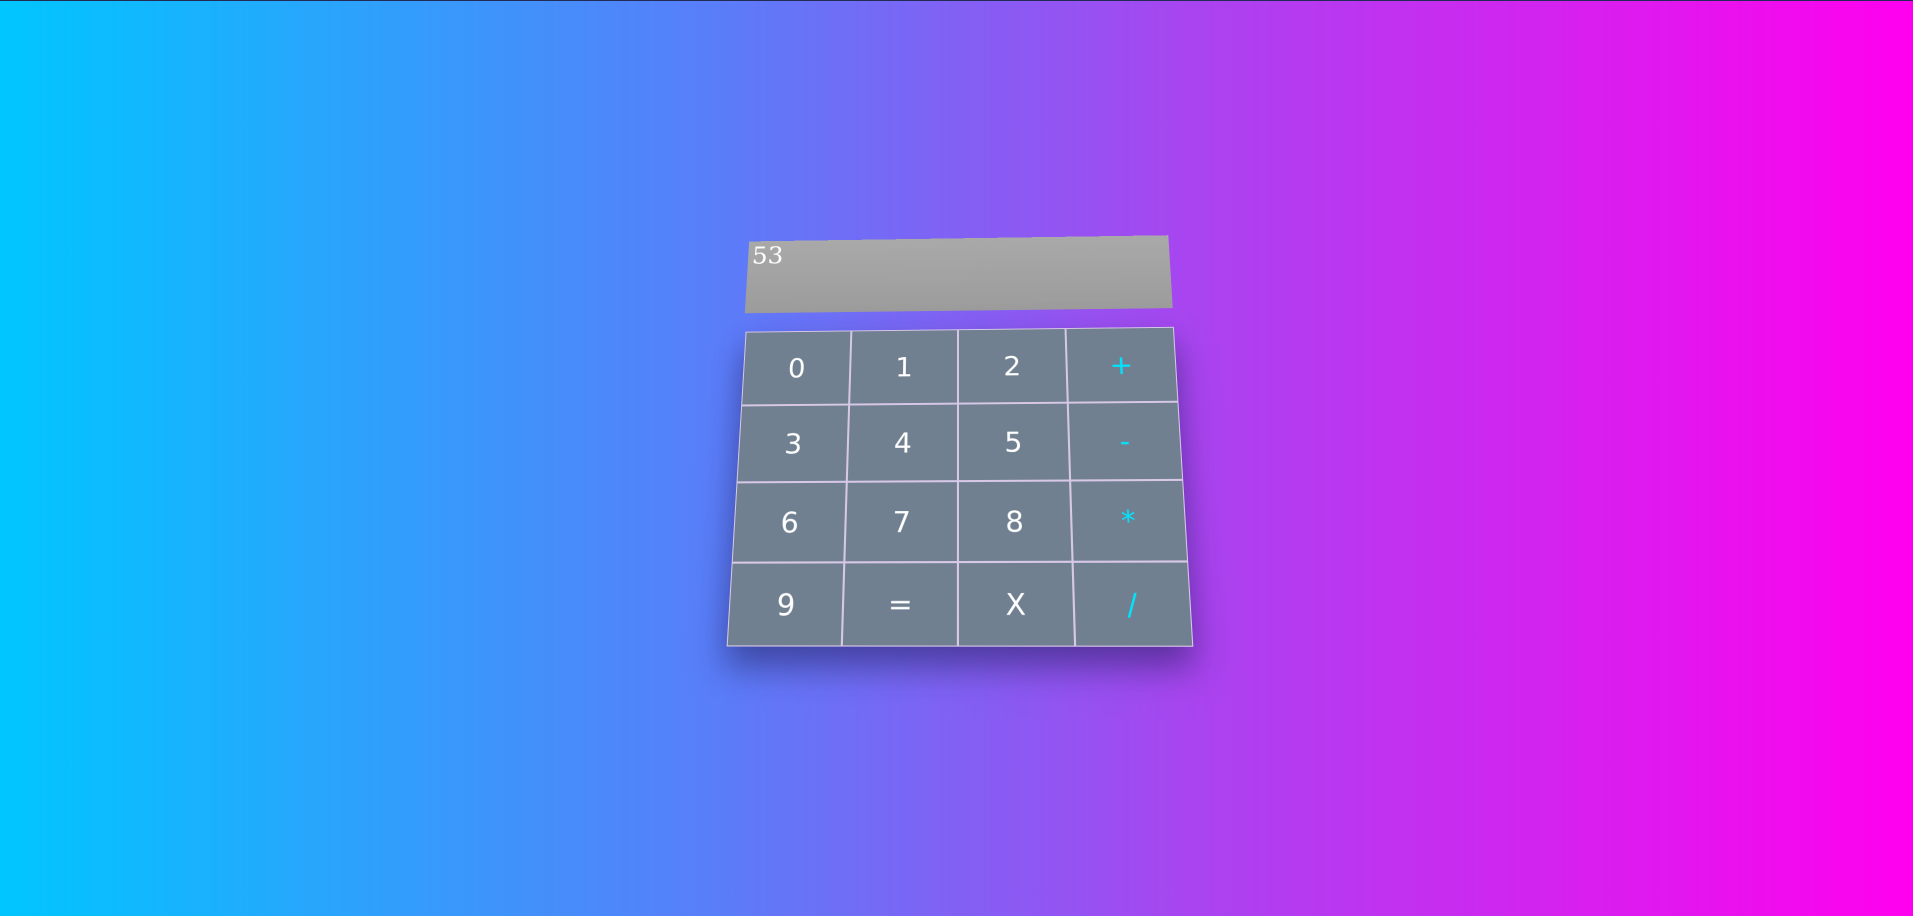 The image size is (1913, 916). What do you see at coordinates (902, 442) in the screenshot?
I see `key-4: 4` at bounding box center [902, 442].